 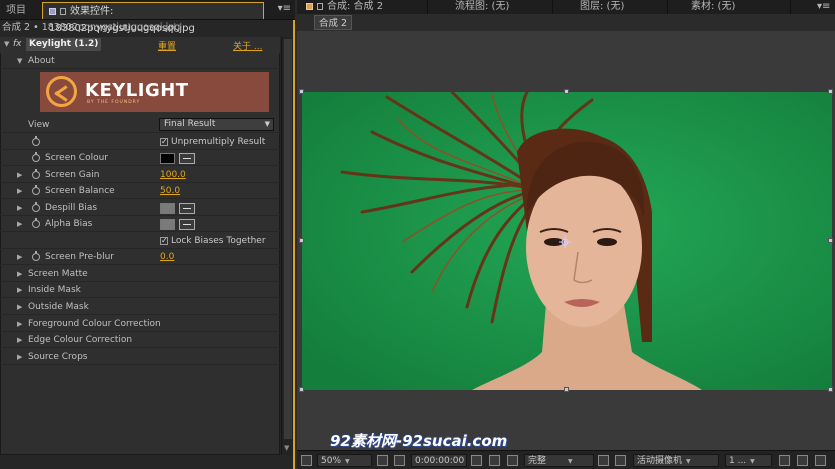 What do you see at coordinates (140, 224) in the screenshot?
I see `param-row-alpha-bias: ▶ Alpha Bias` at bounding box center [140, 224].